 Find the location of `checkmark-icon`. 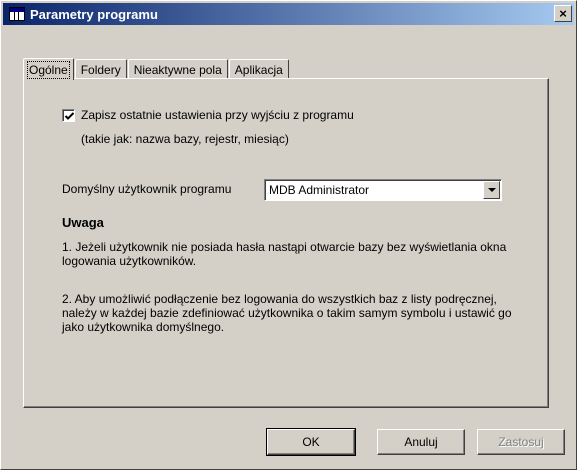

checkmark-icon is located at coordinates (69, 116).